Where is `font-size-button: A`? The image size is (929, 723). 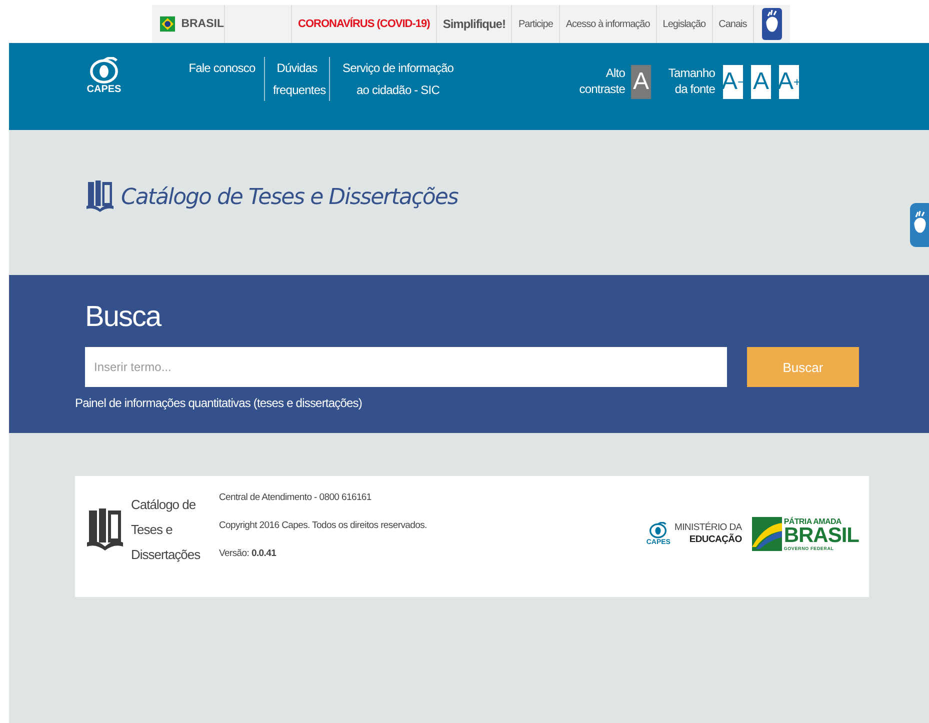 font-size-button: A is located at coordinates (761, 82).